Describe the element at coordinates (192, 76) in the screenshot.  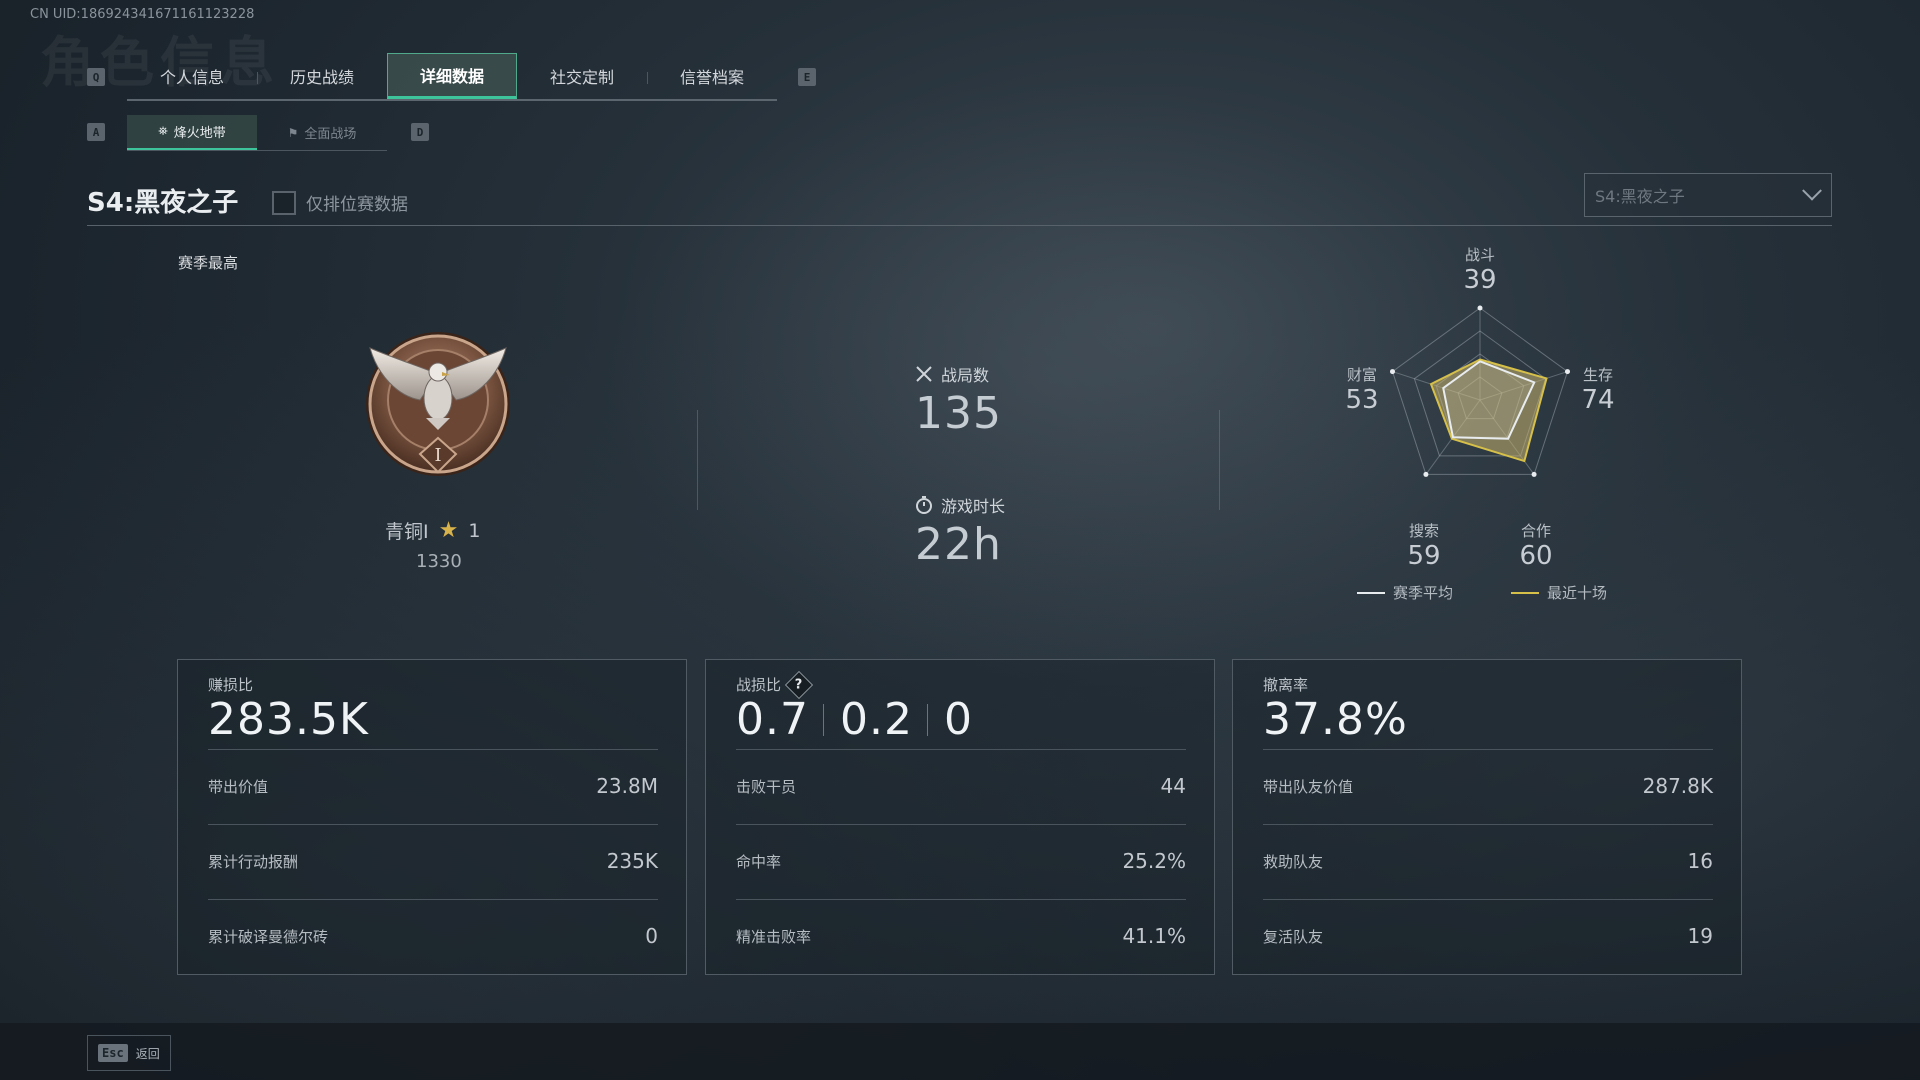
I see `tab-personal-info: 个人信息` at that location.